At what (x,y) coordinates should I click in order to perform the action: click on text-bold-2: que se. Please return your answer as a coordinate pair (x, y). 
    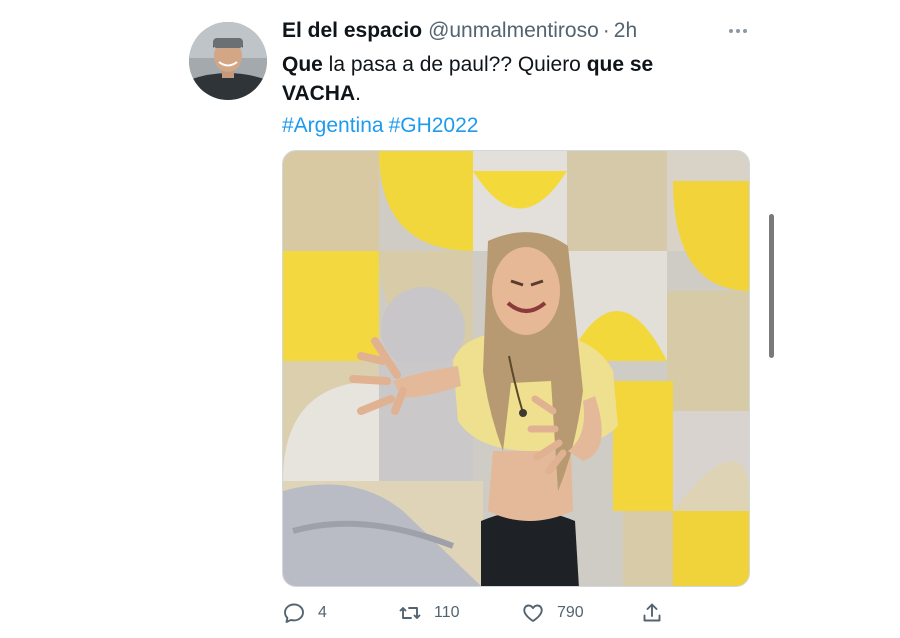
    Looking at the image, I should click on (620, 64).